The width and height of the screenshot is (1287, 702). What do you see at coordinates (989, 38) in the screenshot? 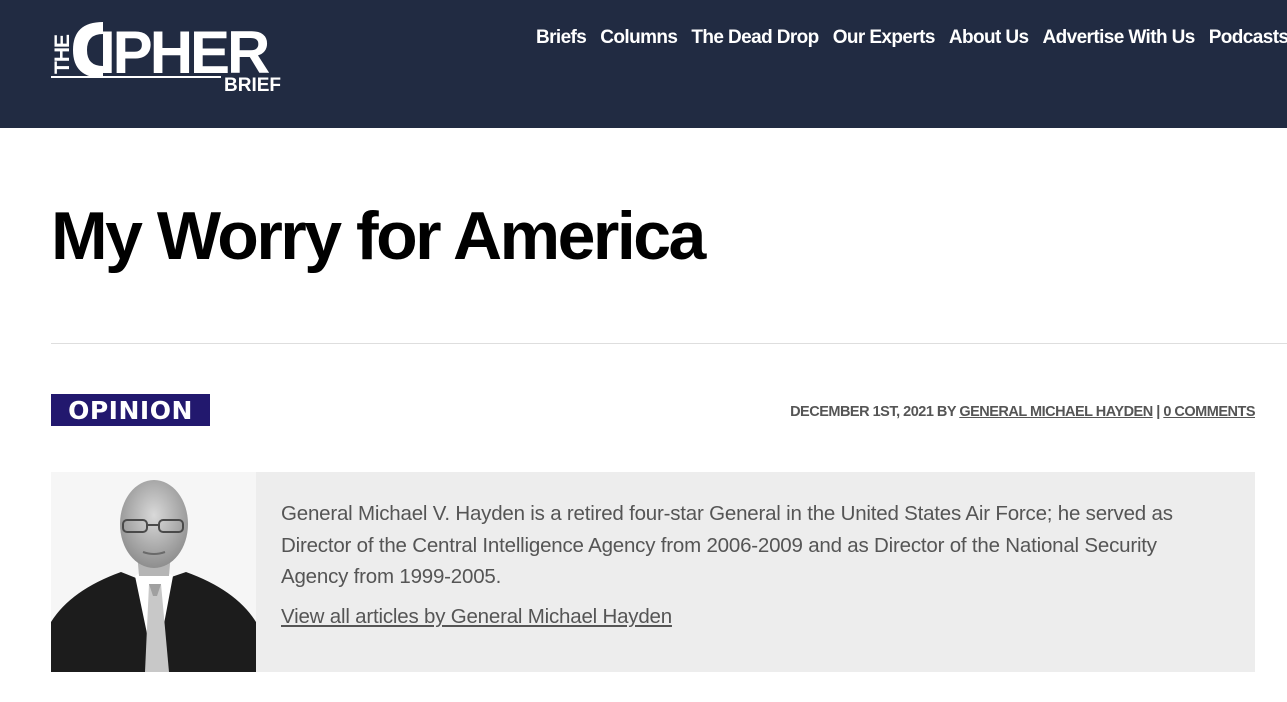
I see `nav-about-us: About Us` at bounding box center [989, 38].